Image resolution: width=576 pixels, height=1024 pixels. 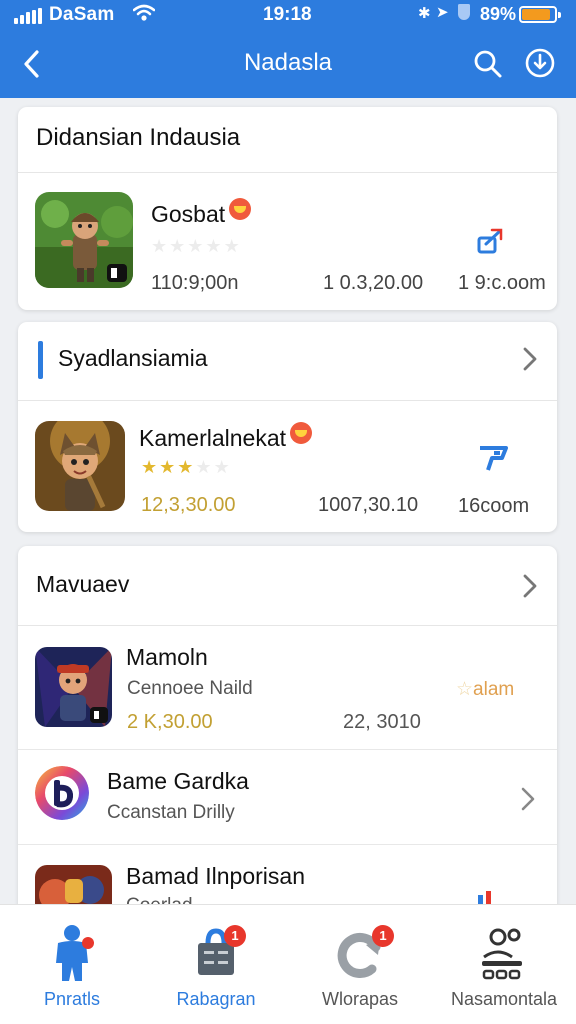 I want to click on status-time: 19:18, so click(x=287, y=14).